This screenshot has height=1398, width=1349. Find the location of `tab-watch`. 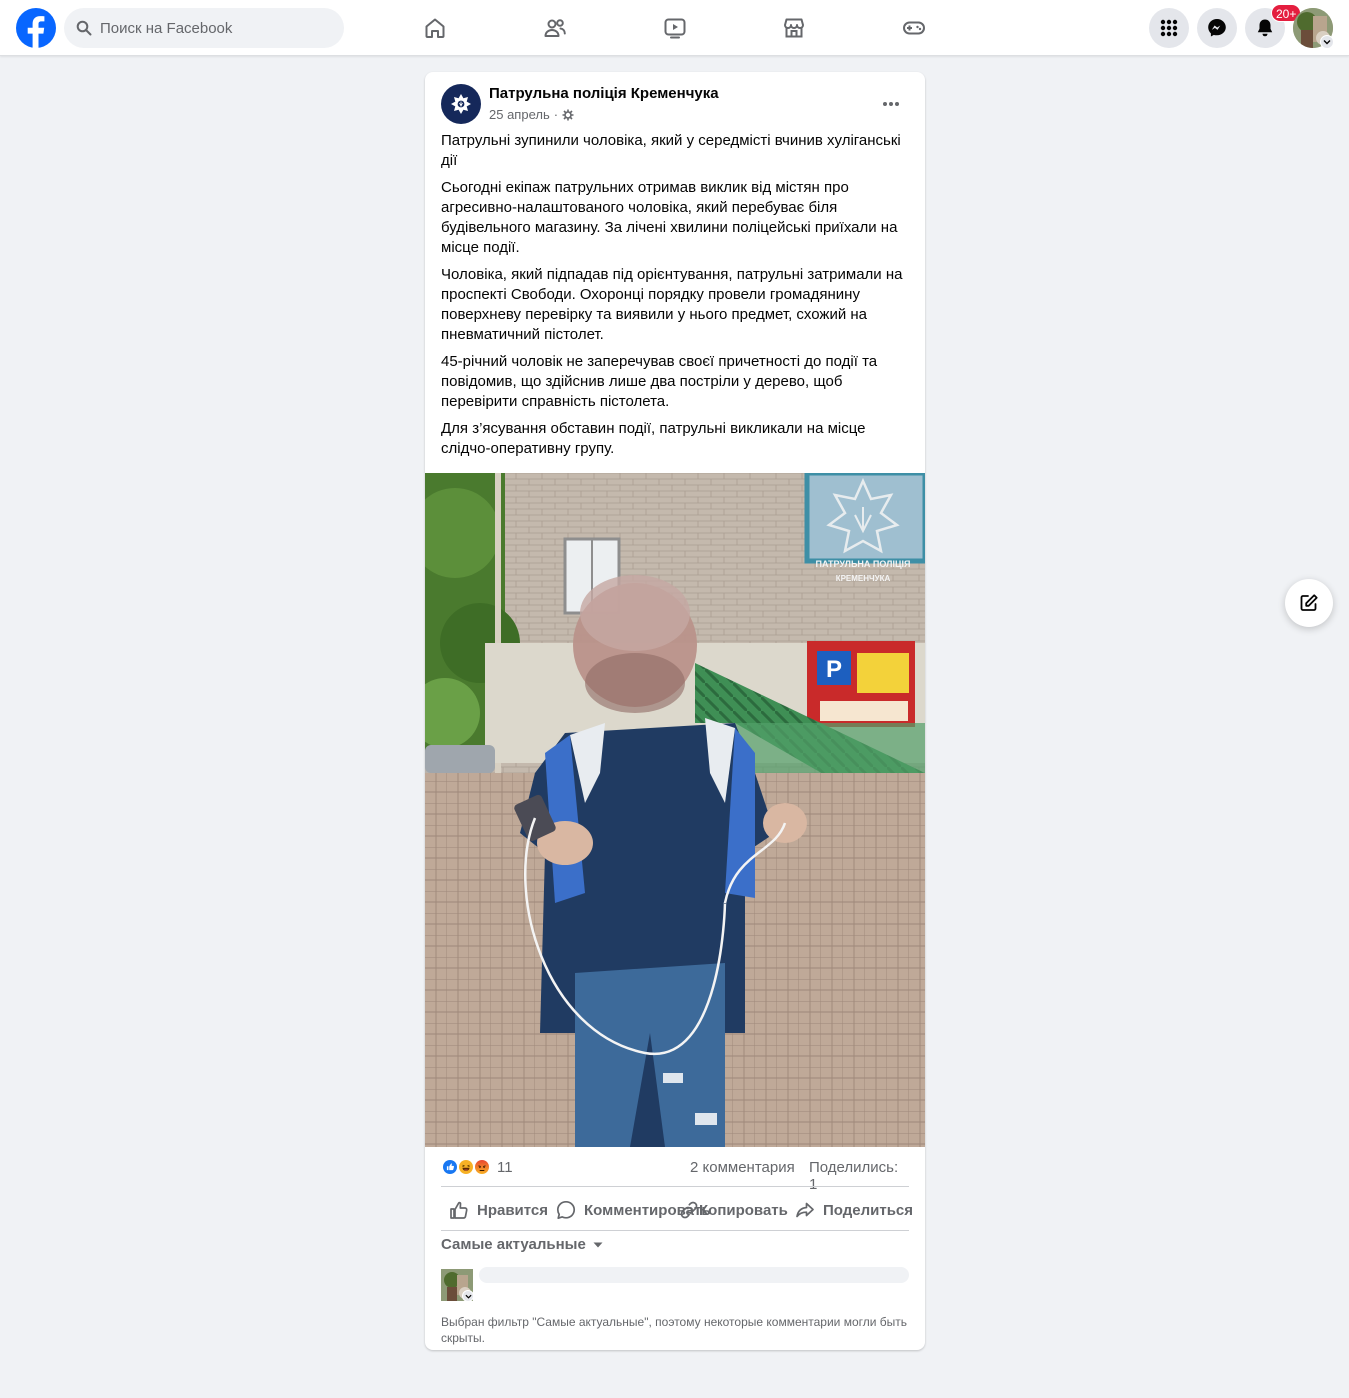

tab-watch is located at coordinates (675, 28).